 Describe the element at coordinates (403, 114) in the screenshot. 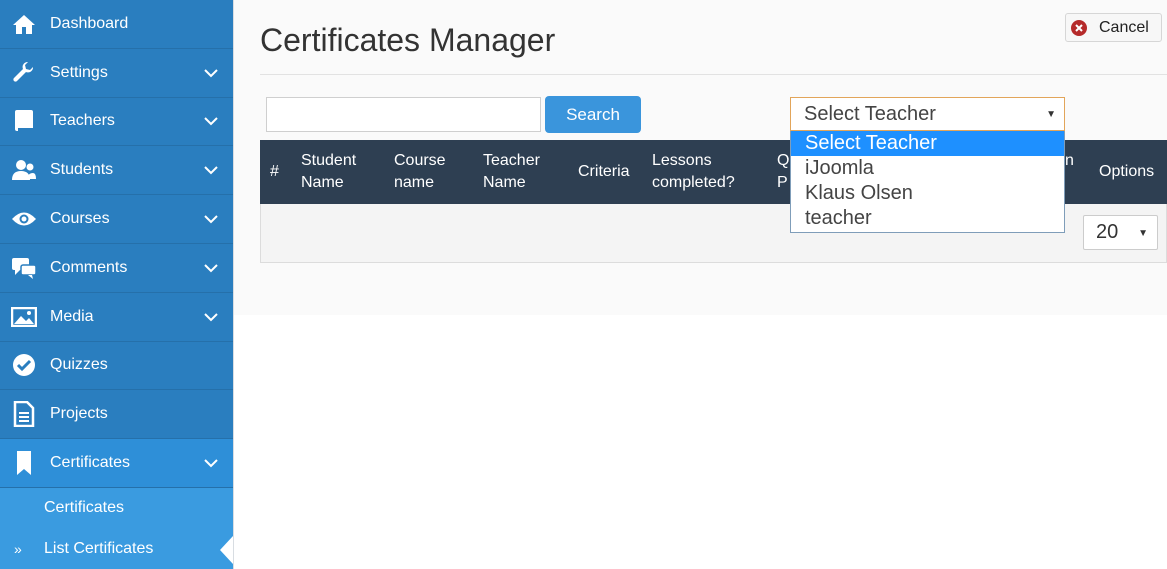

I see `search-input` at that location.